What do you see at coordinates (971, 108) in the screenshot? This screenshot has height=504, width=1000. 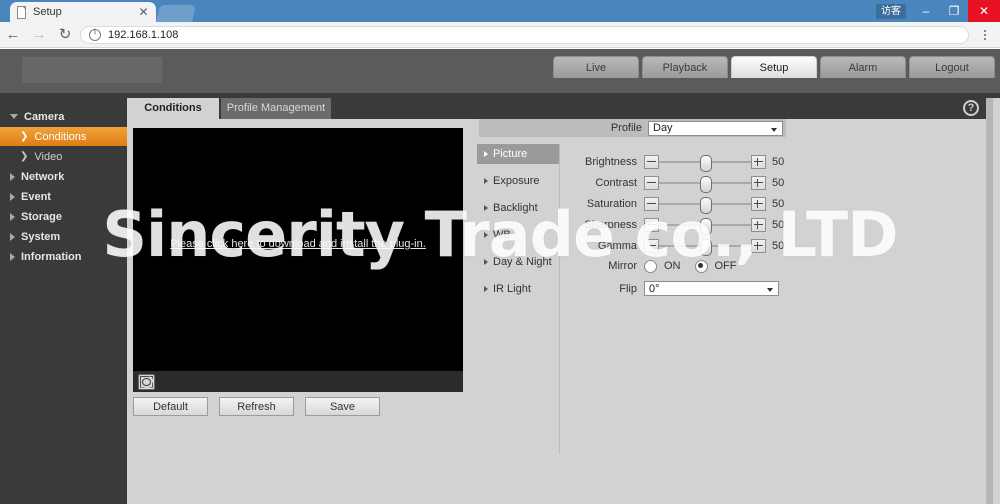 I see `help-icon: ?` at bounding box center [971, 108].